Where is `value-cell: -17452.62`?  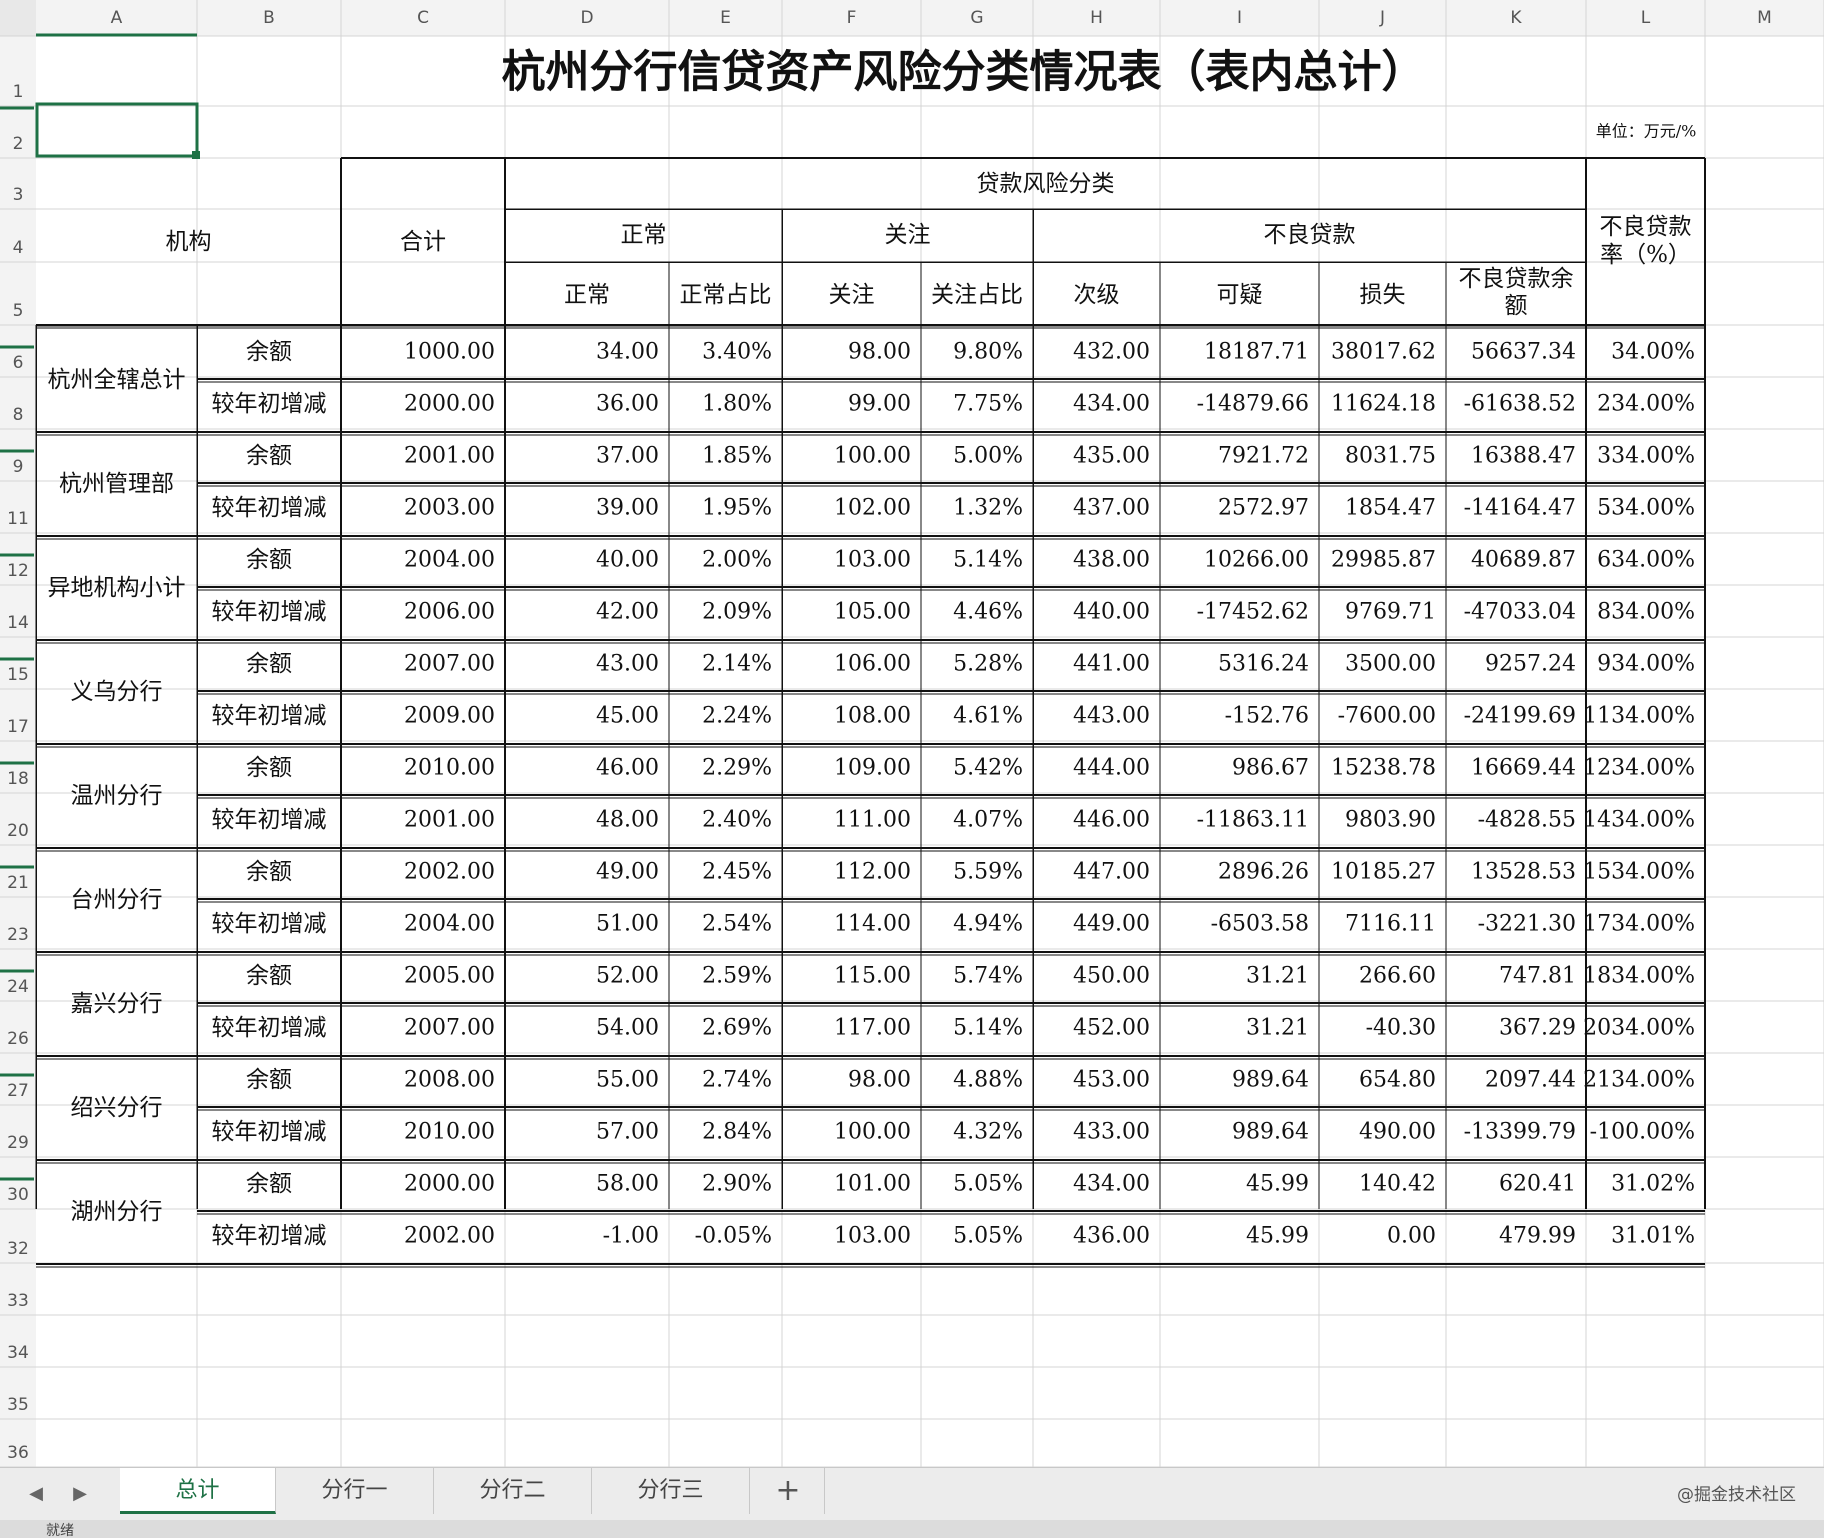 value-cell: -17452.62 is located at coordinates (1253, 612).